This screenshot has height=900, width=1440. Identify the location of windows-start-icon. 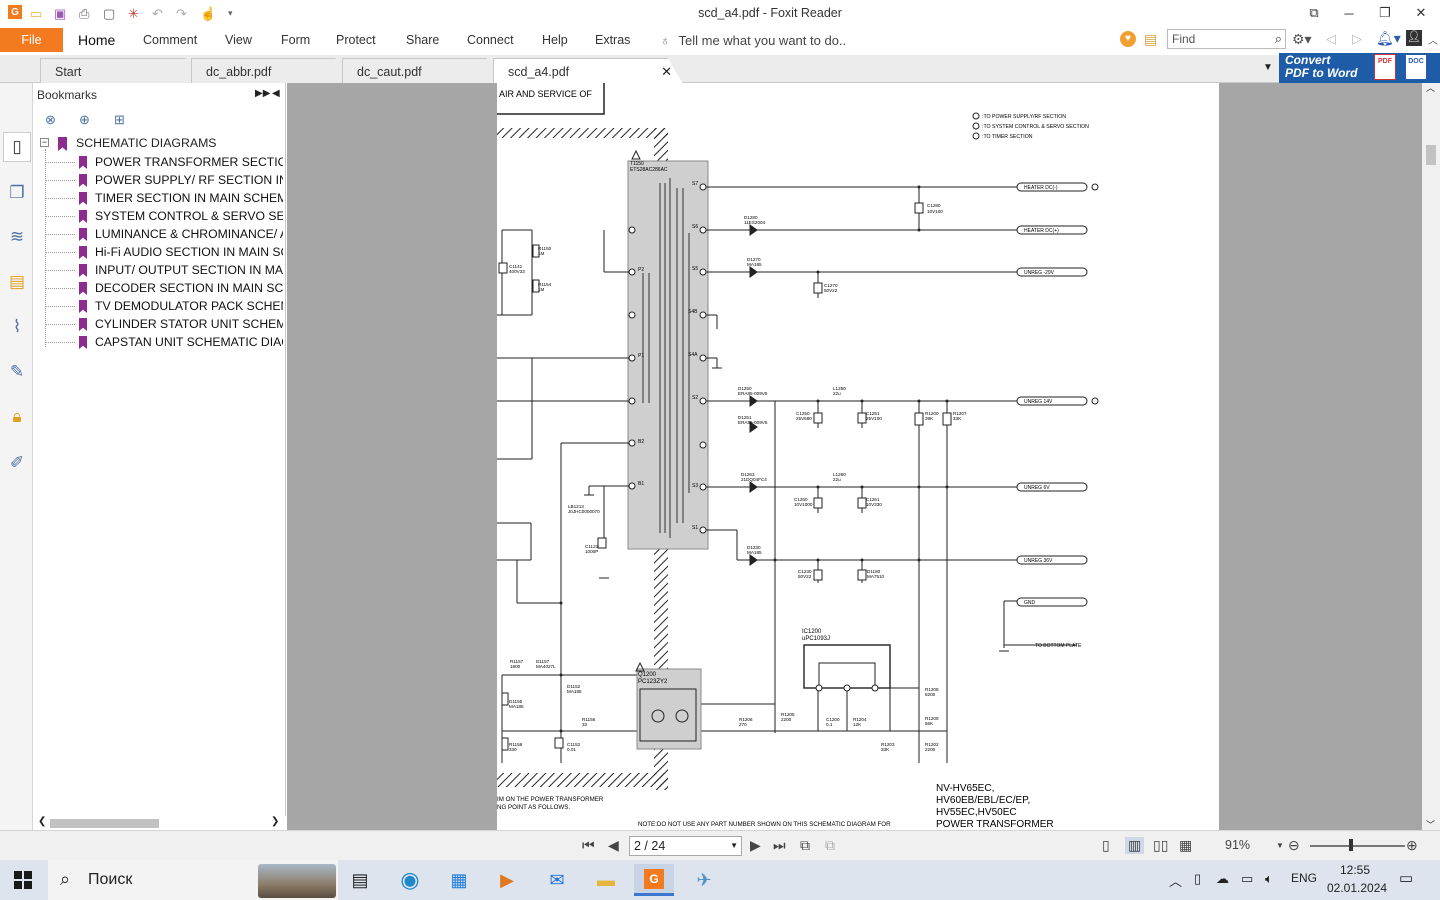
(23, 880).